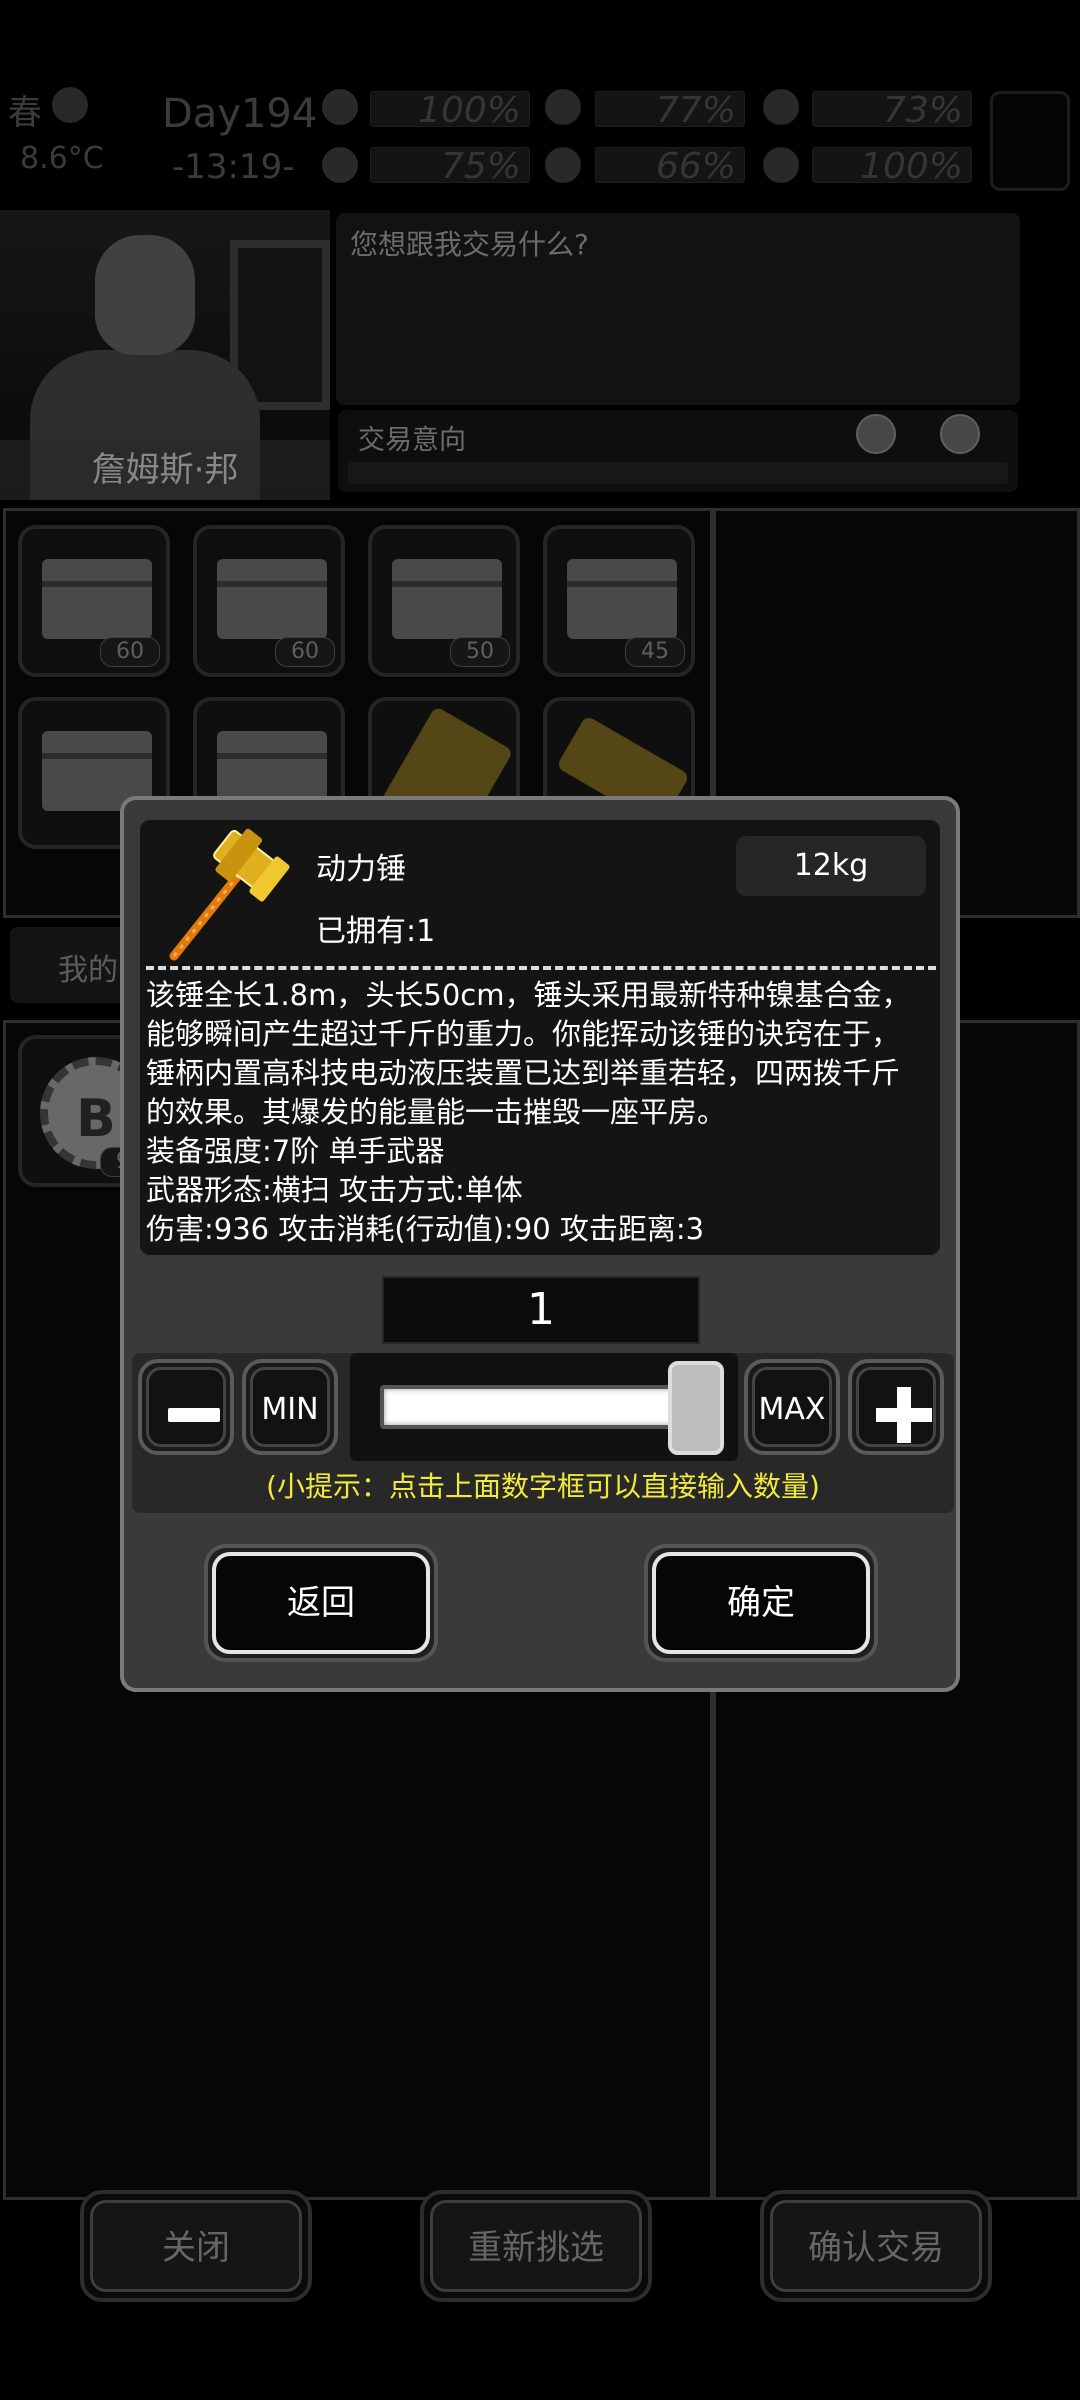 Image resolution: width=1080 pixels, height=2400 pixels. Describe the element at coordinates (290, 1407) in the screenshot. I see `min-button: MIN` at that location.